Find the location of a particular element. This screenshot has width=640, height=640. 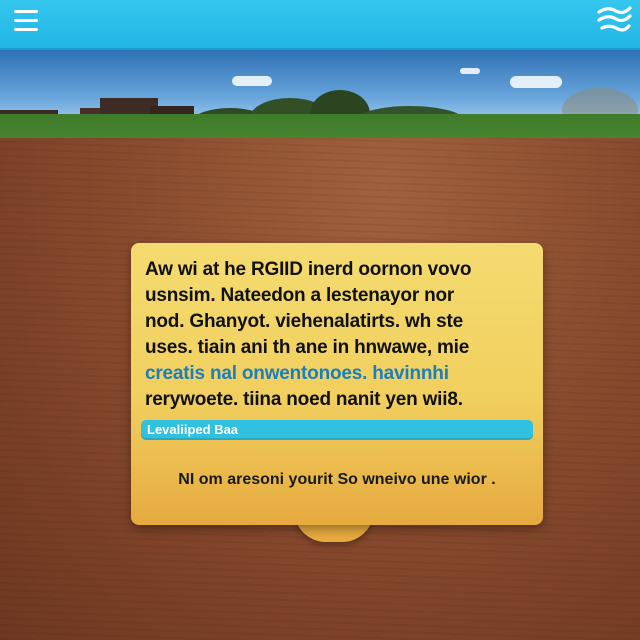

dialog-line: rerywoete. tiina noed nanit yen wii8. is located at coordinates (304, 399).